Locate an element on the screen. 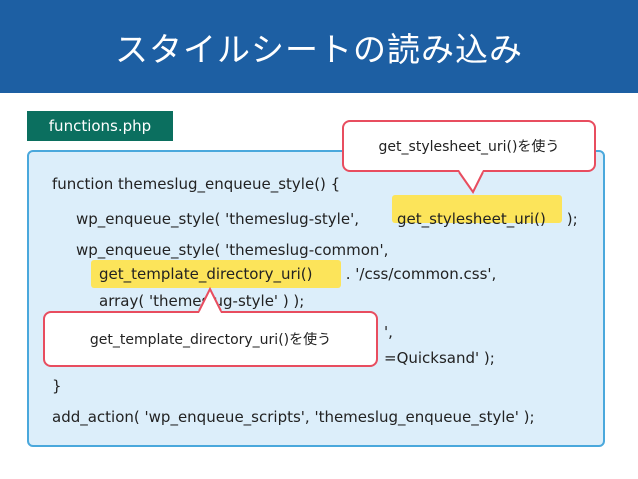  code-line-6-partial: ', is located at coordinates (388, 332).